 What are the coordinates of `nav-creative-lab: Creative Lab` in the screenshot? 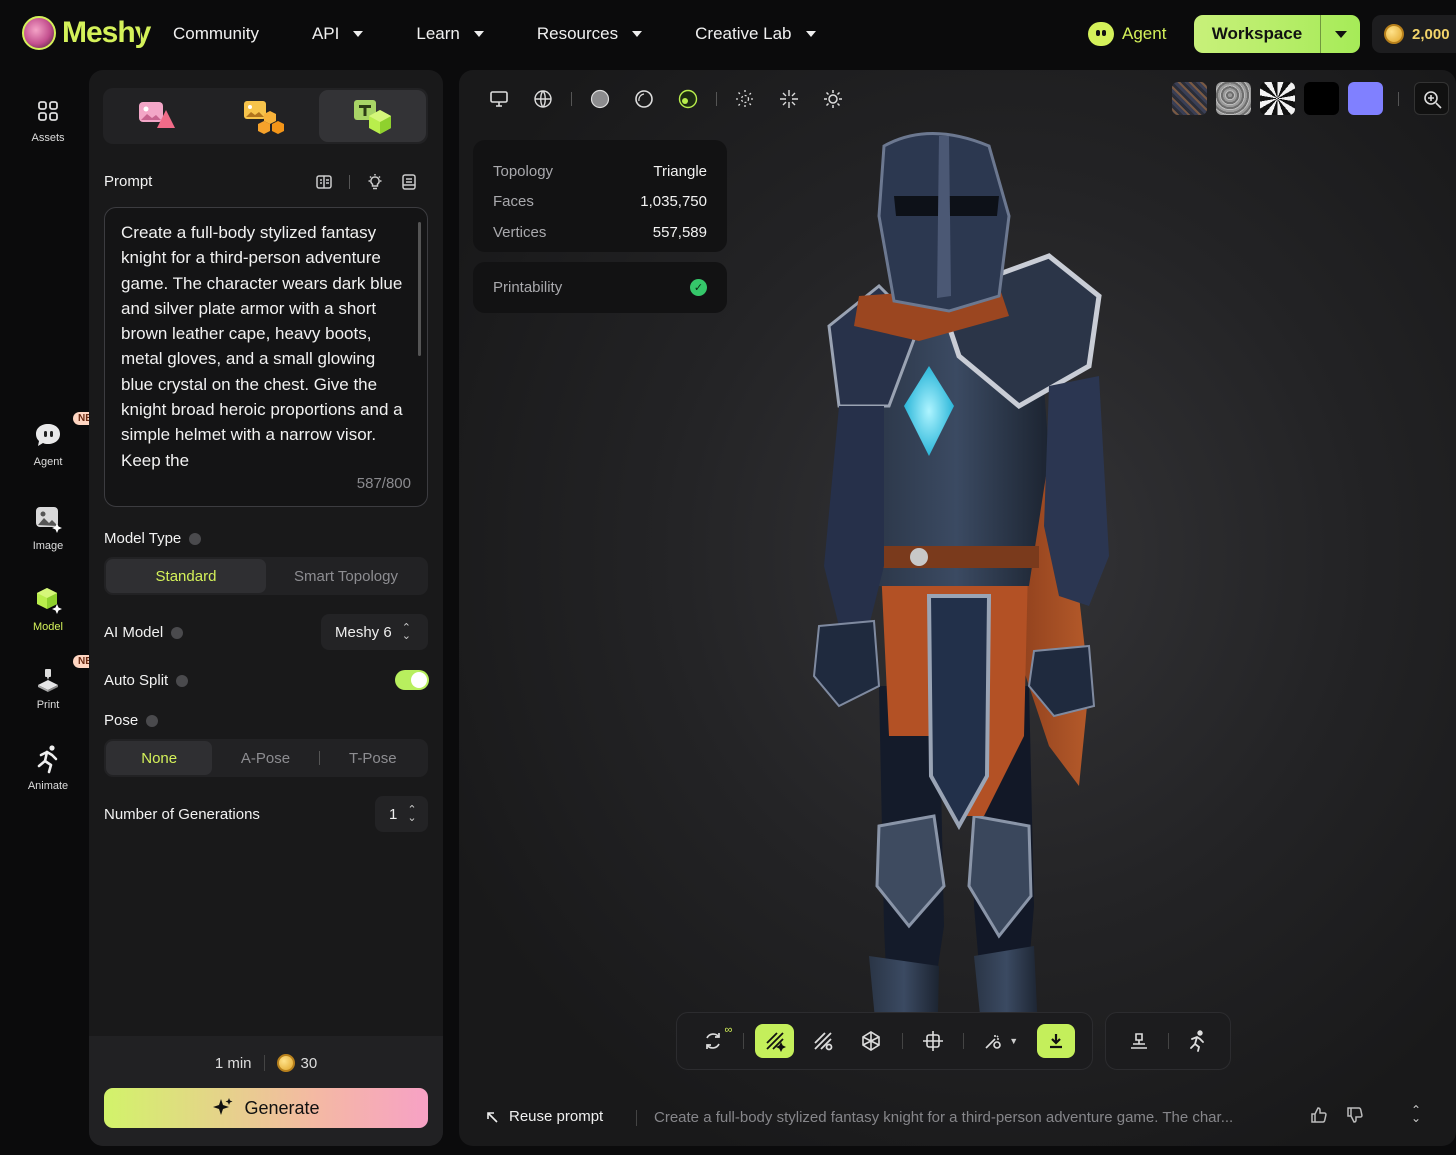 It's located at (755, 34).